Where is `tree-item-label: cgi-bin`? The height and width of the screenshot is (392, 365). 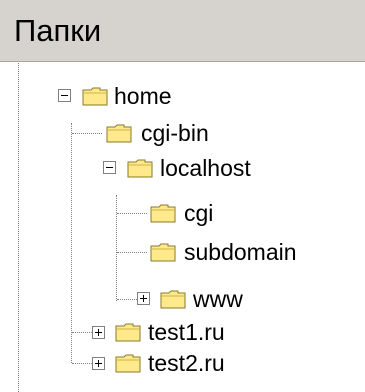
tree-item-label: cgi-bin is located at coordinates (175, 133).